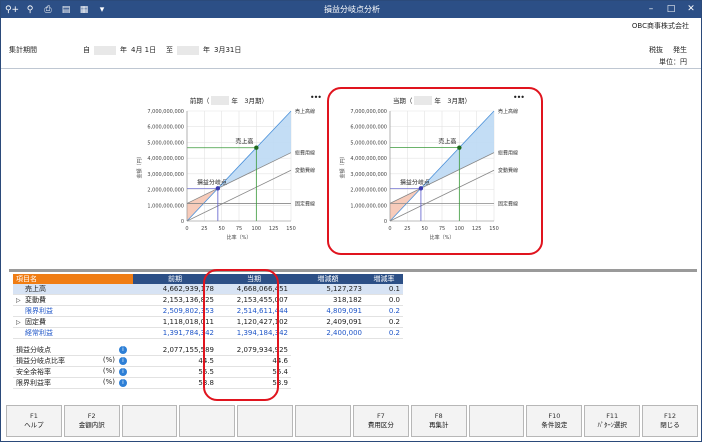 The height and width of the screenshot is (442, 702). What do you see at coordinates (73, 279) in the screenshot?
I see `col-header-item: 項目名` at bounding box center [73, 279].